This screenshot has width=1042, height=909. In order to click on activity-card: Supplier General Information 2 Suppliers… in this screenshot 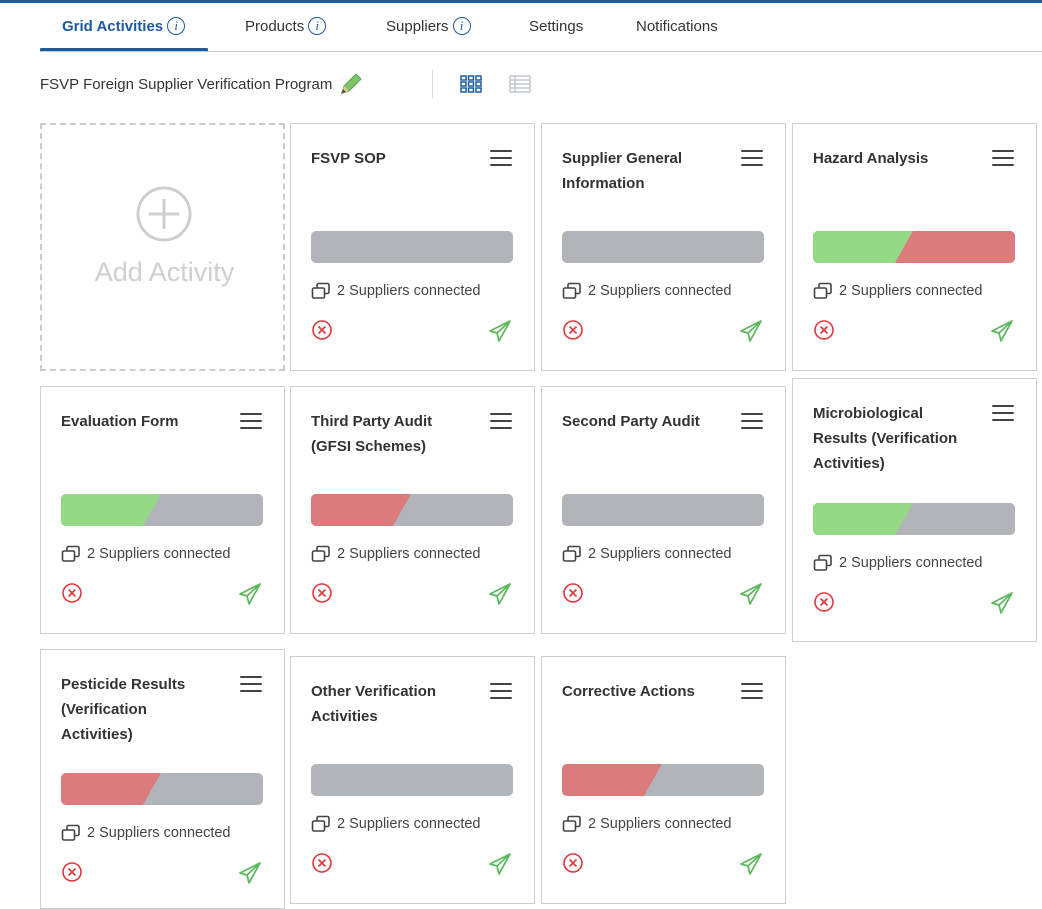, I will do `click(663, 247)`.